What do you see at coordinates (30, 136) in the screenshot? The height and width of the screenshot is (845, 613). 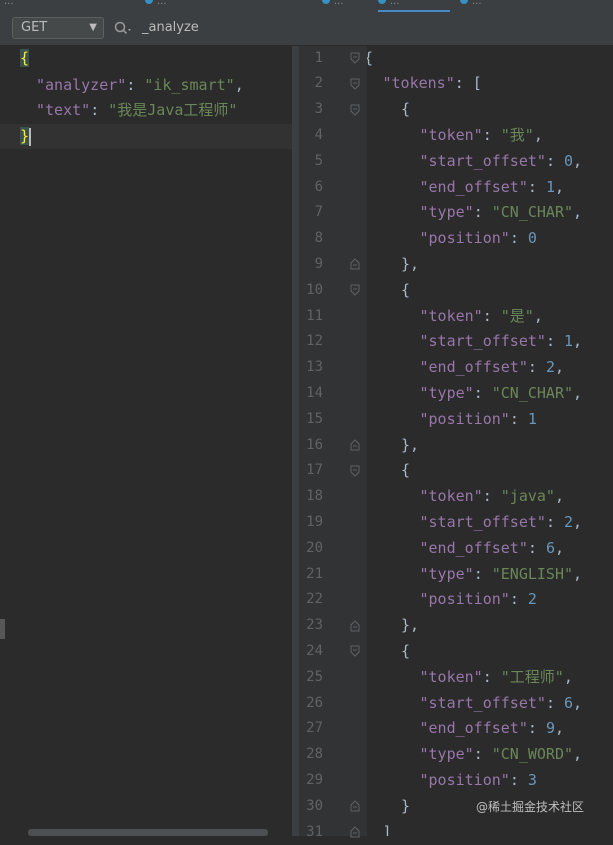 I see `text-cursor` at bounding box center [30, 136].